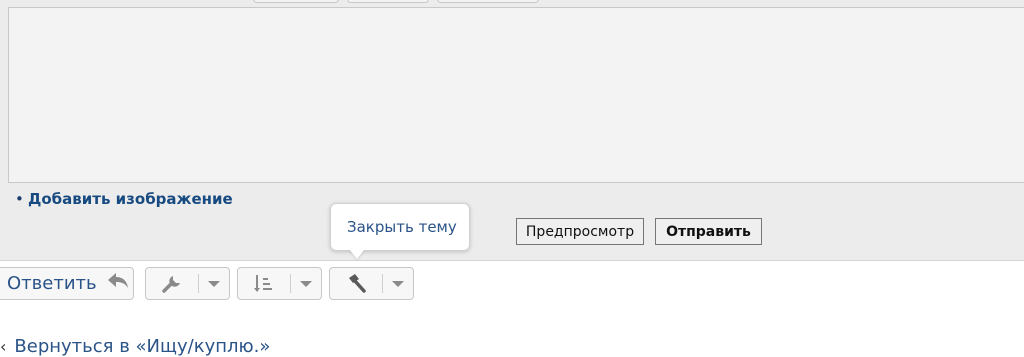 Image resolution: width=1024 pixels, height=357 pixels. I want to click on back-link-label: Вернуться в «Ищу/куплю.», so click(142, 346).